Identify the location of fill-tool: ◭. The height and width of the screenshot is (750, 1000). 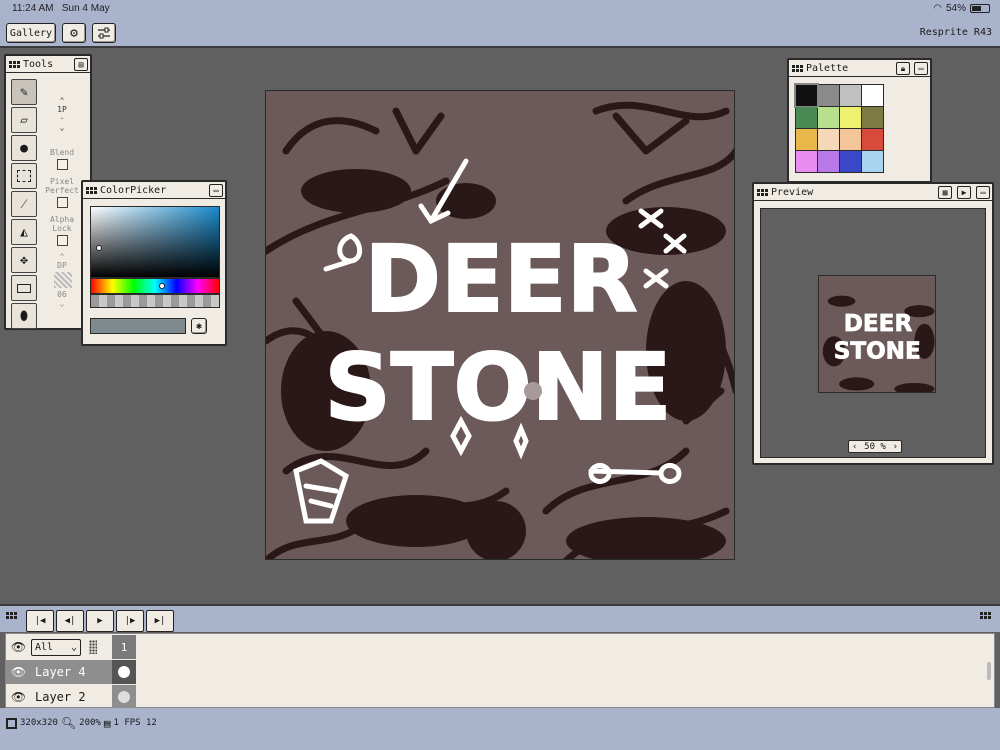
(24, 232).